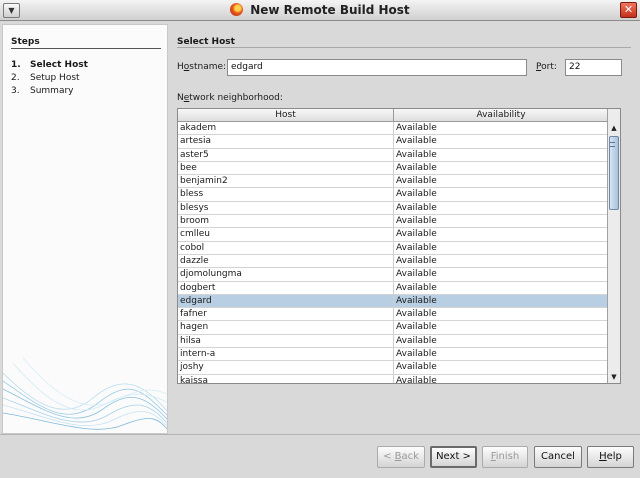 This screenshot has height=478, width=640. Describe the element at coordinates (393, 195) in the screenshot. I see `table-row: bless Available` at that location.